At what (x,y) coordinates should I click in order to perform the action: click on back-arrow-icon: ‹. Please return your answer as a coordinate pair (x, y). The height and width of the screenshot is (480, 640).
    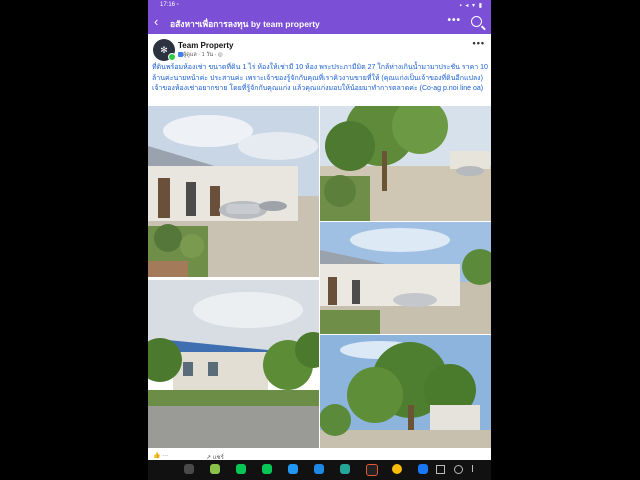
    Looking at the image, I should click on (156, 22).